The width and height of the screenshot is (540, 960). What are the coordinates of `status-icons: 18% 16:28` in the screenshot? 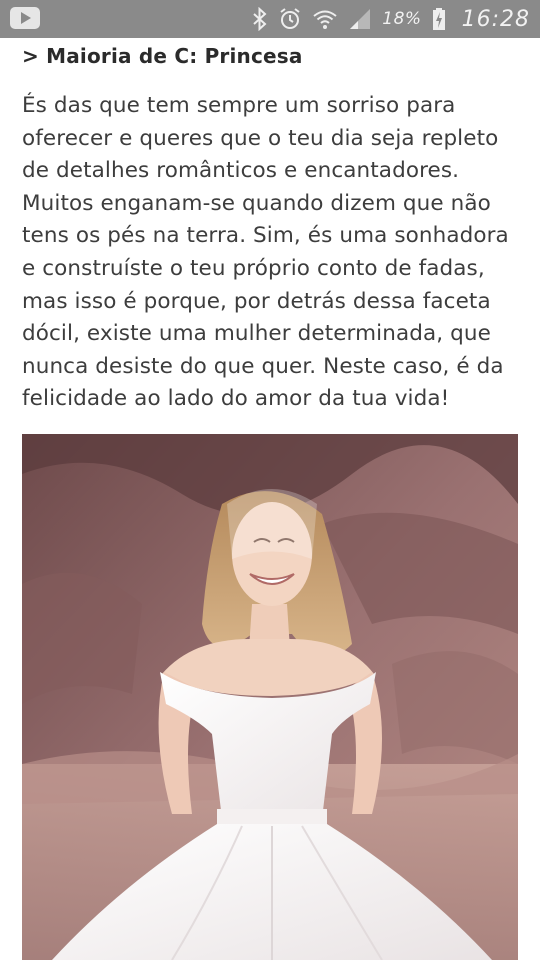 It's located at (391, 19).